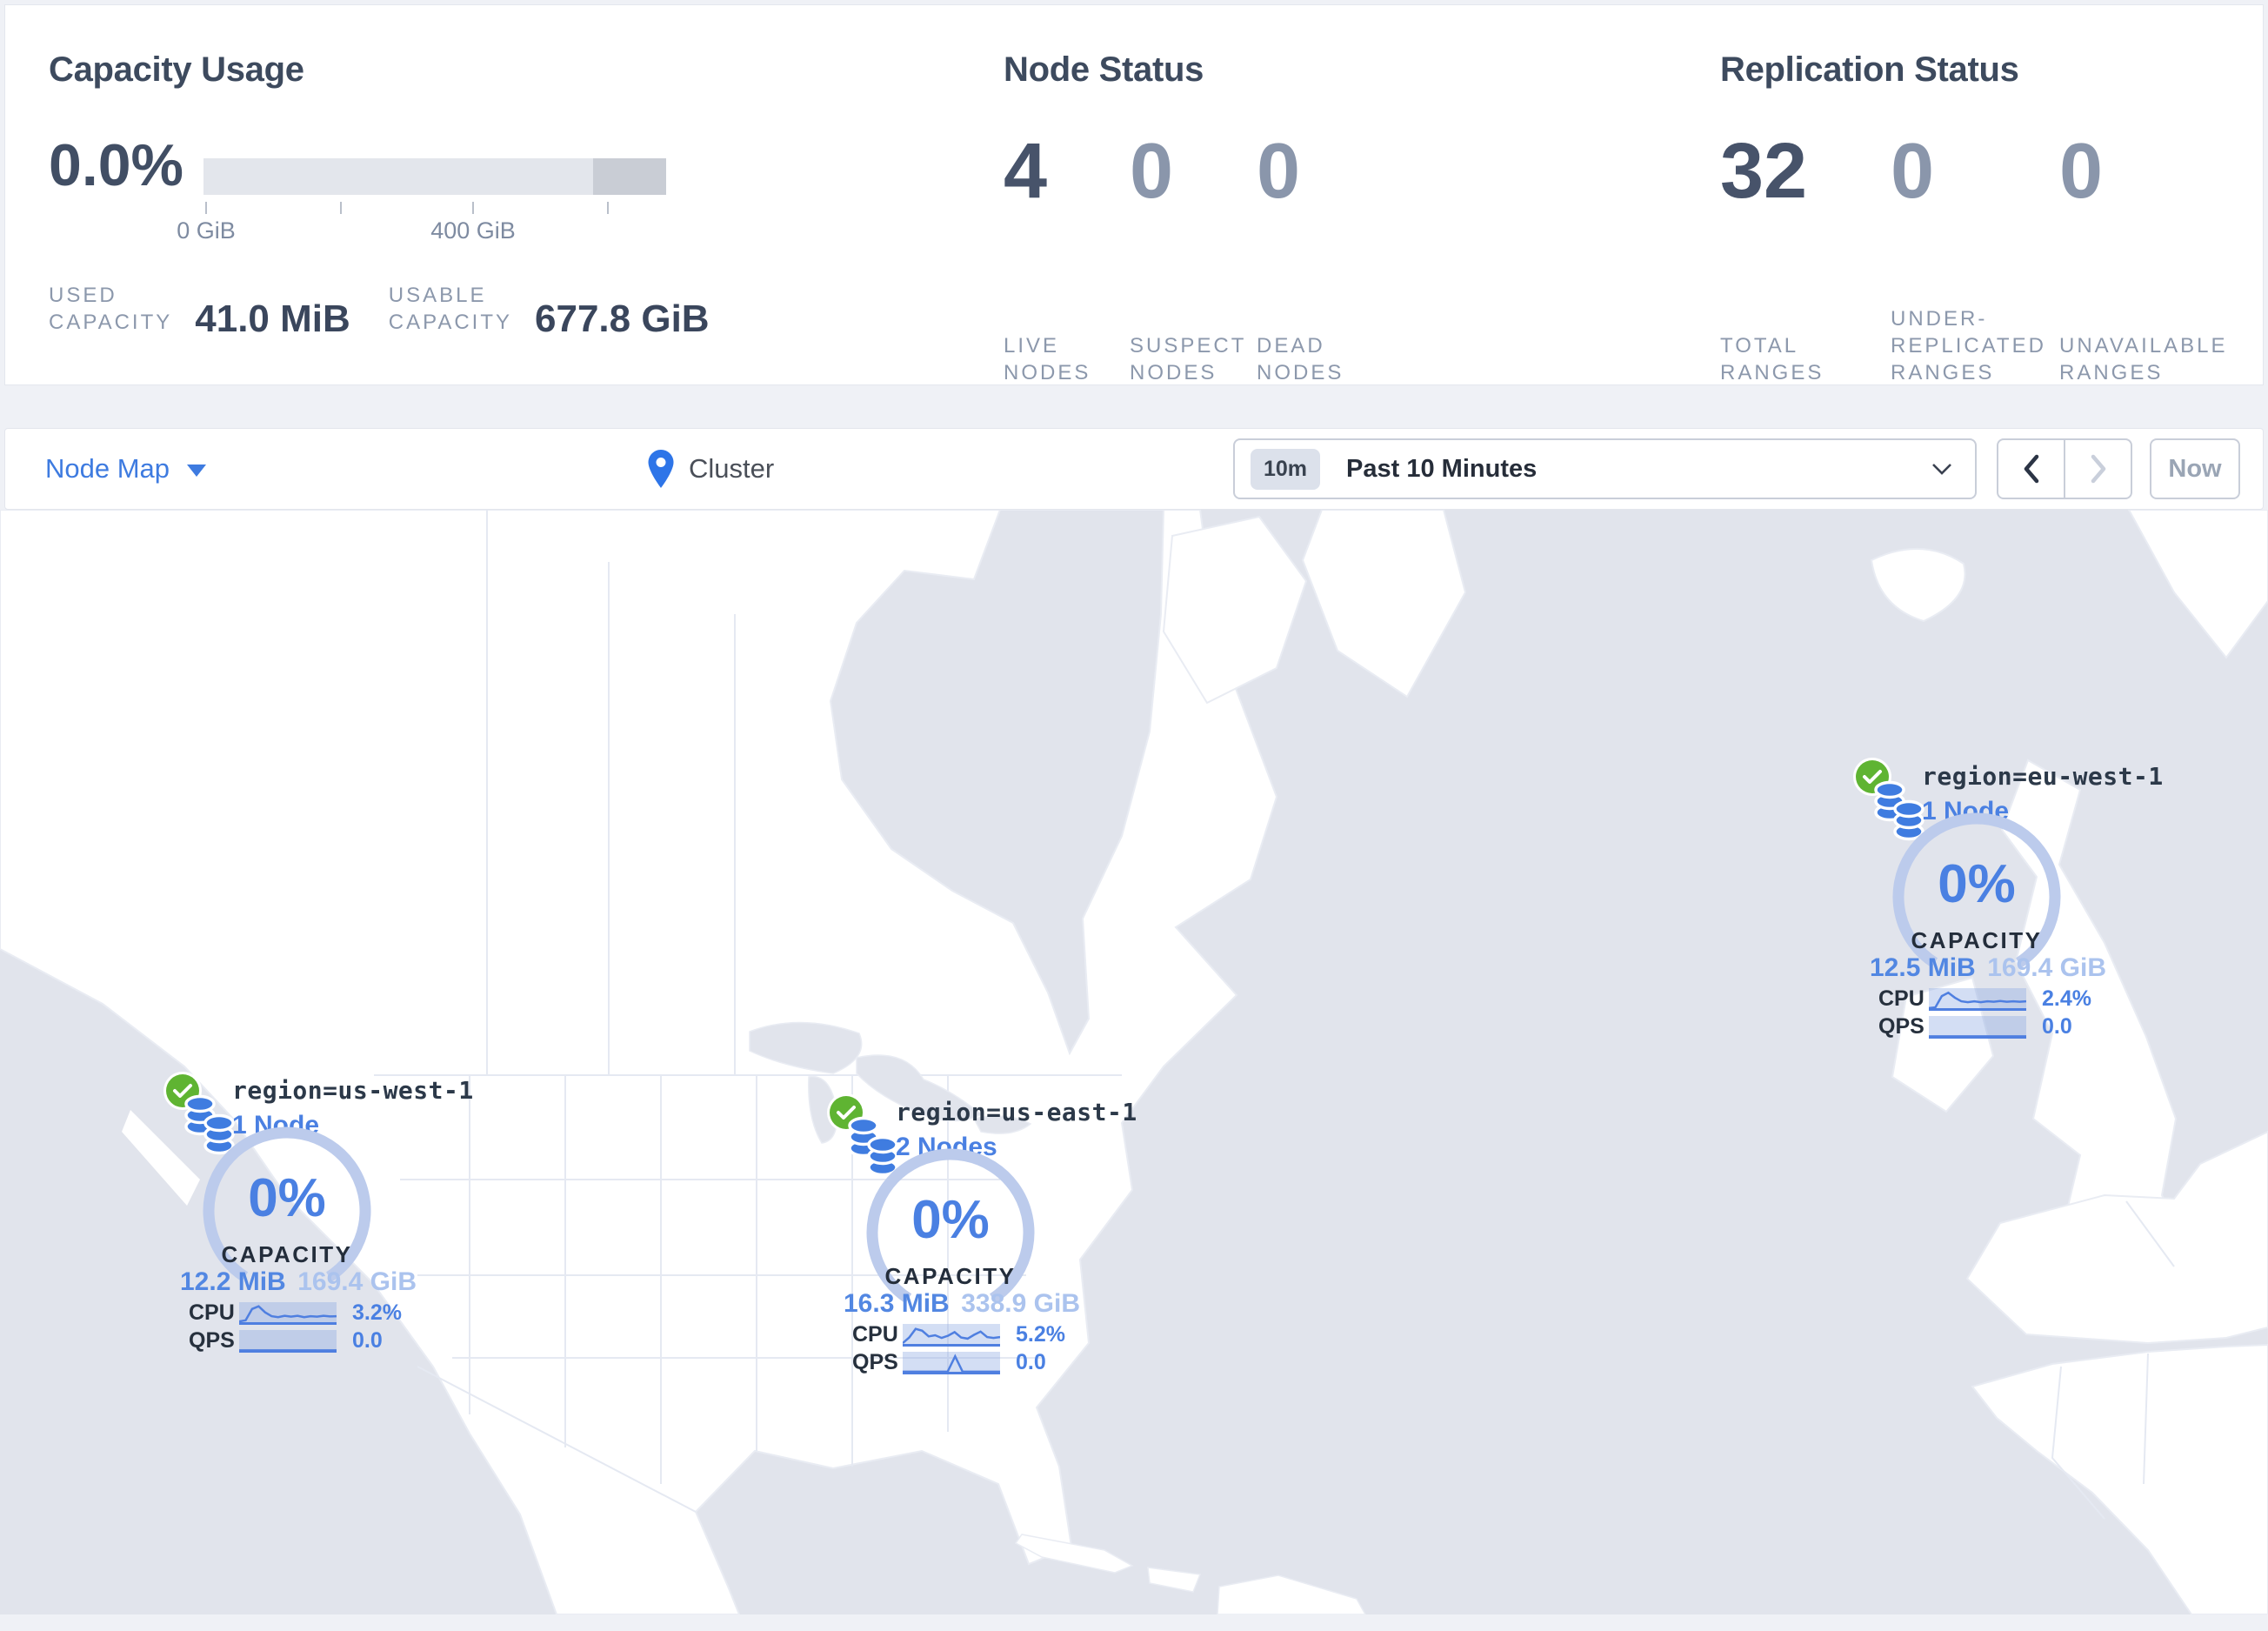 This screenshot has width=2268, height=1631. I want to click on time-range-dropdown: 10m Past 10 Minutes, so click(1605, 468).